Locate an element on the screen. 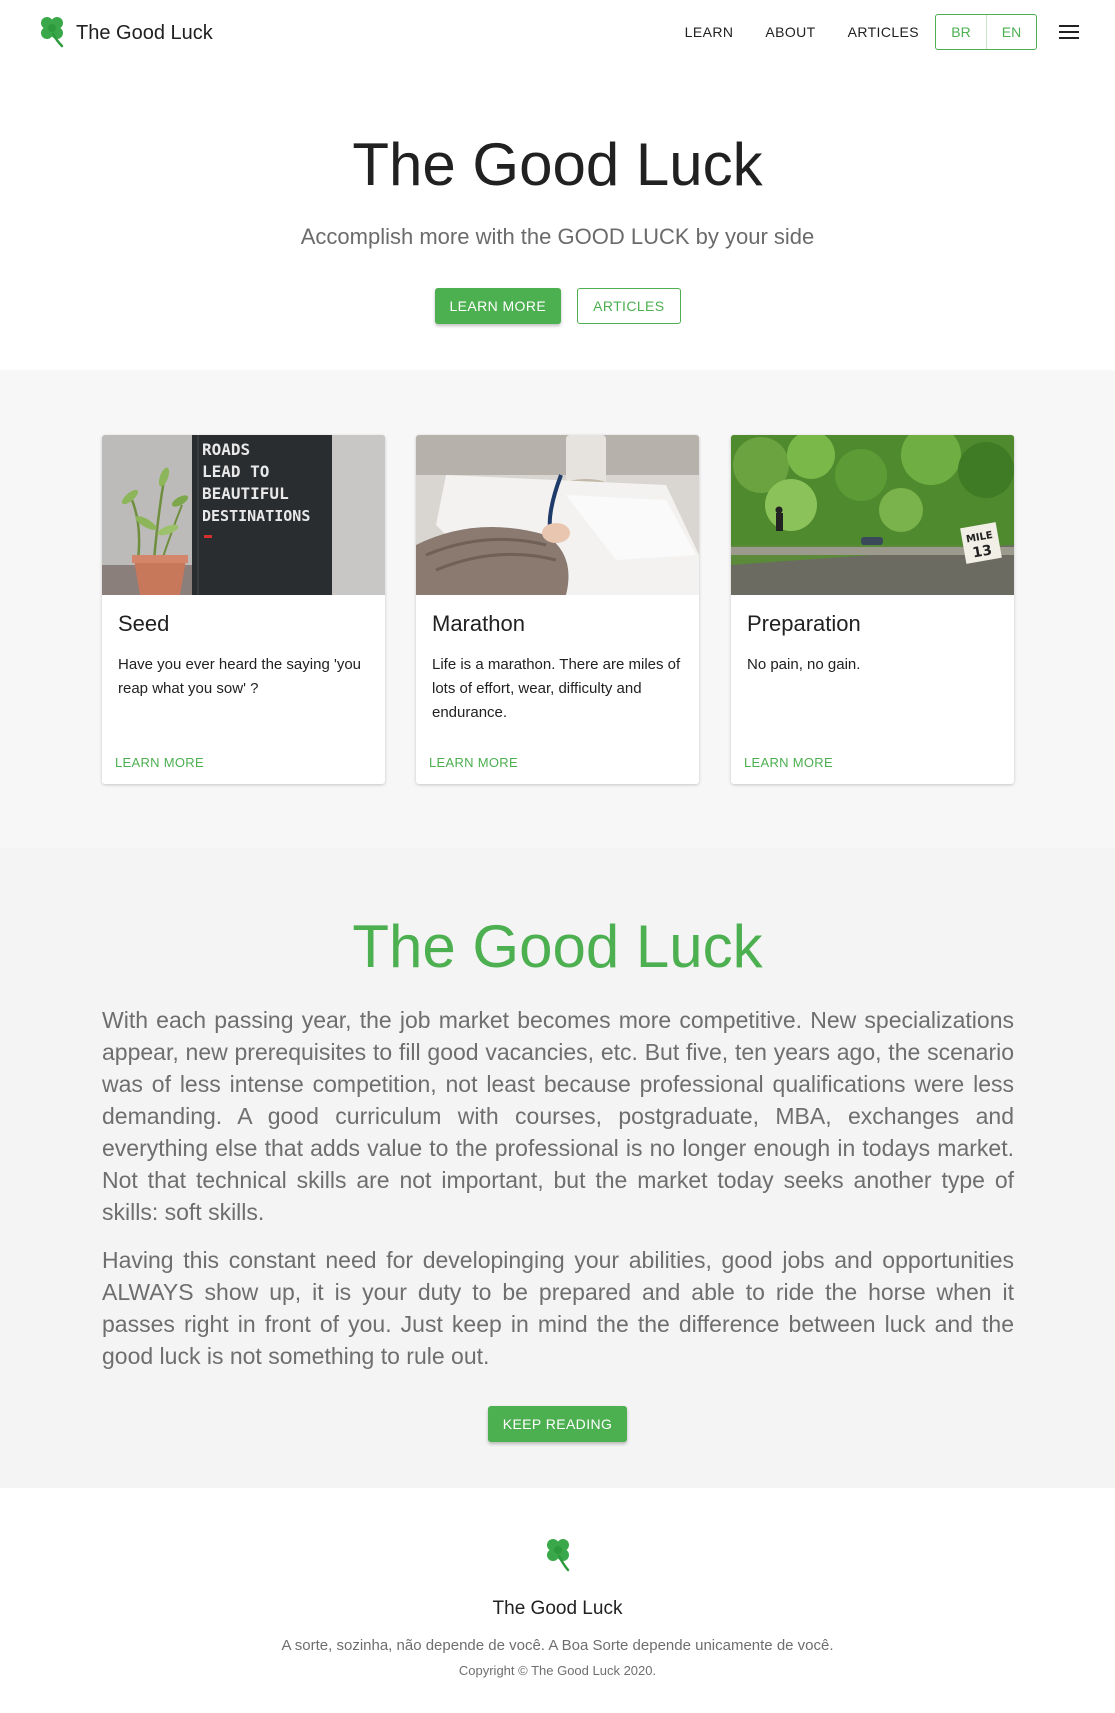  footer-brand: The Good Luck is located at coordinates (557, 1608).